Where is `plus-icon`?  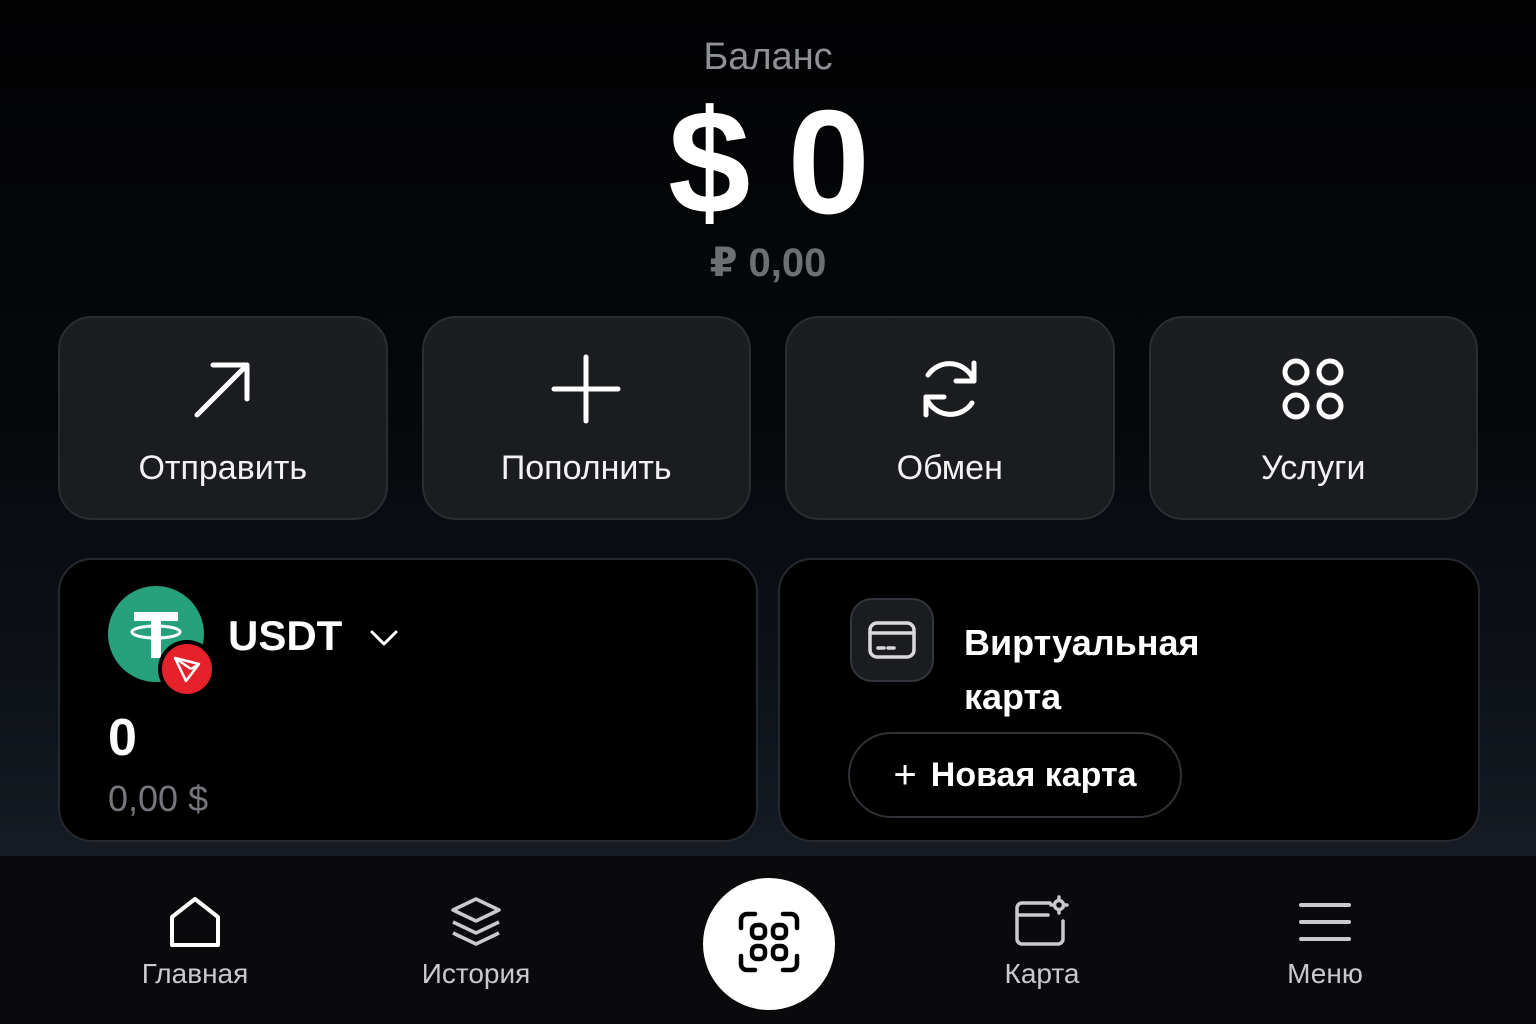 plus-icon is located at coordinates (586, 389).